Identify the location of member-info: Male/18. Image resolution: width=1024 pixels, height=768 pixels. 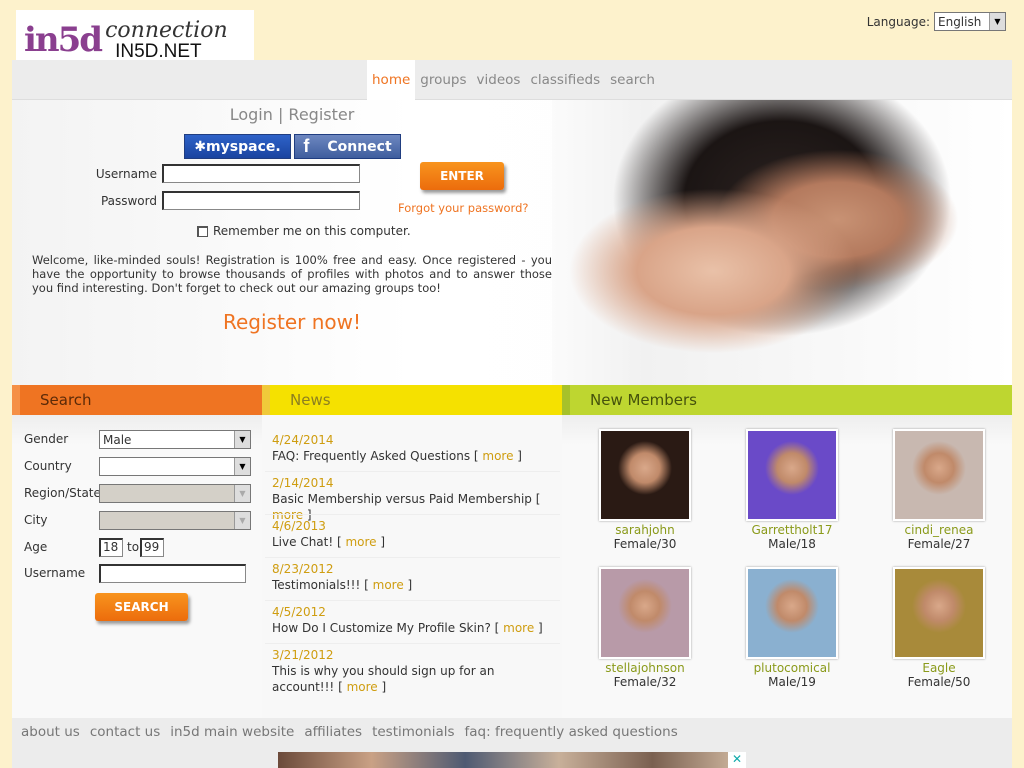
(792, 544).